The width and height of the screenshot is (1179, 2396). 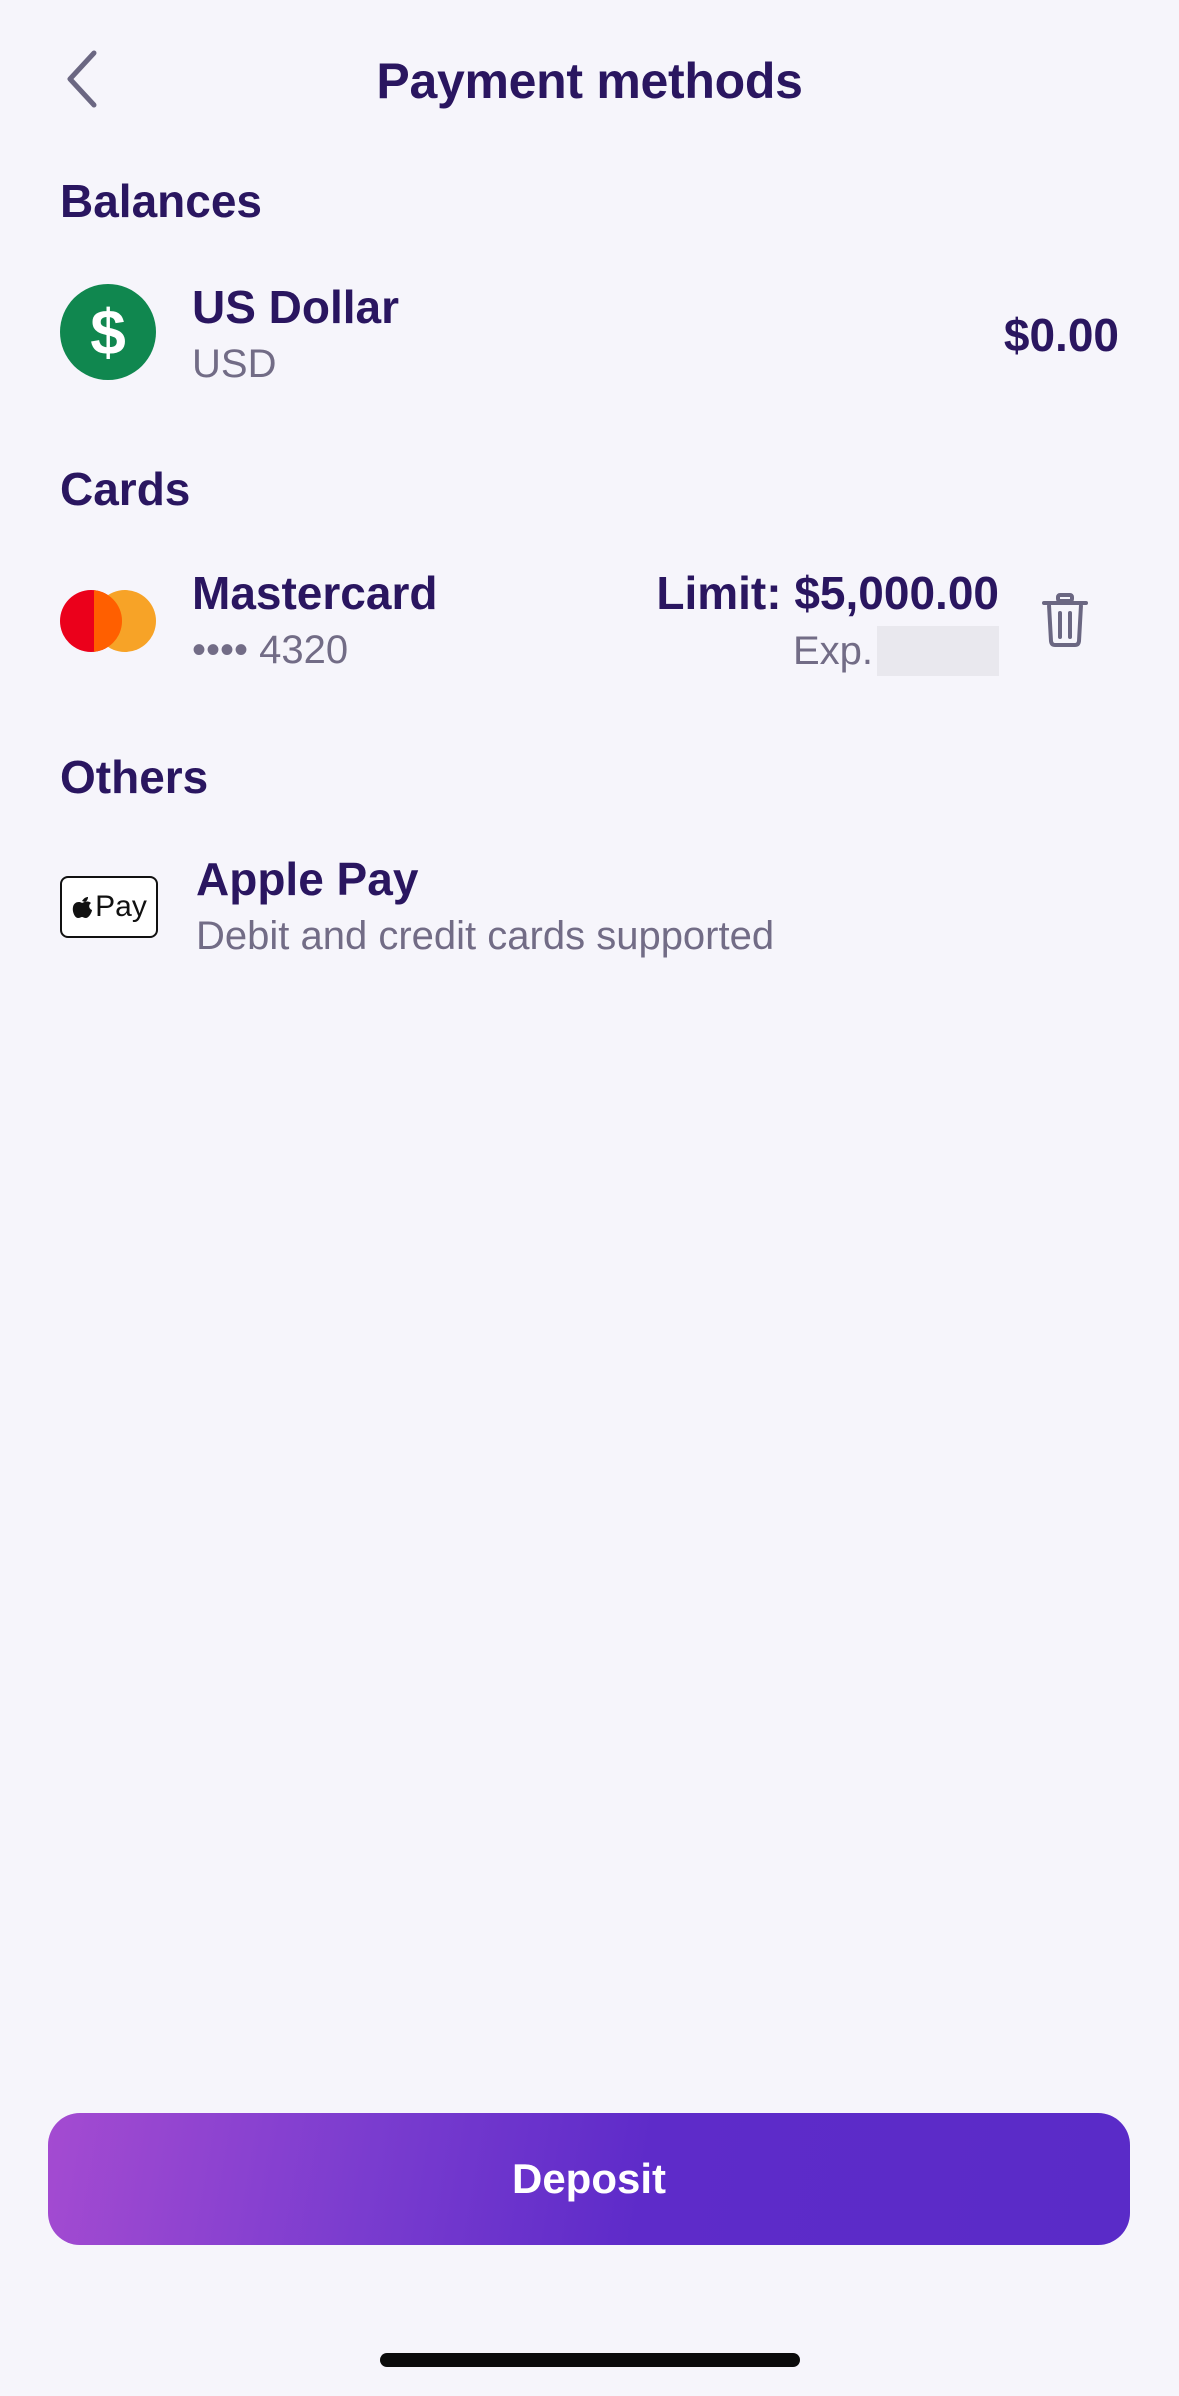 I want to click on card-name: Mastercard, so click(x=315, y=593).